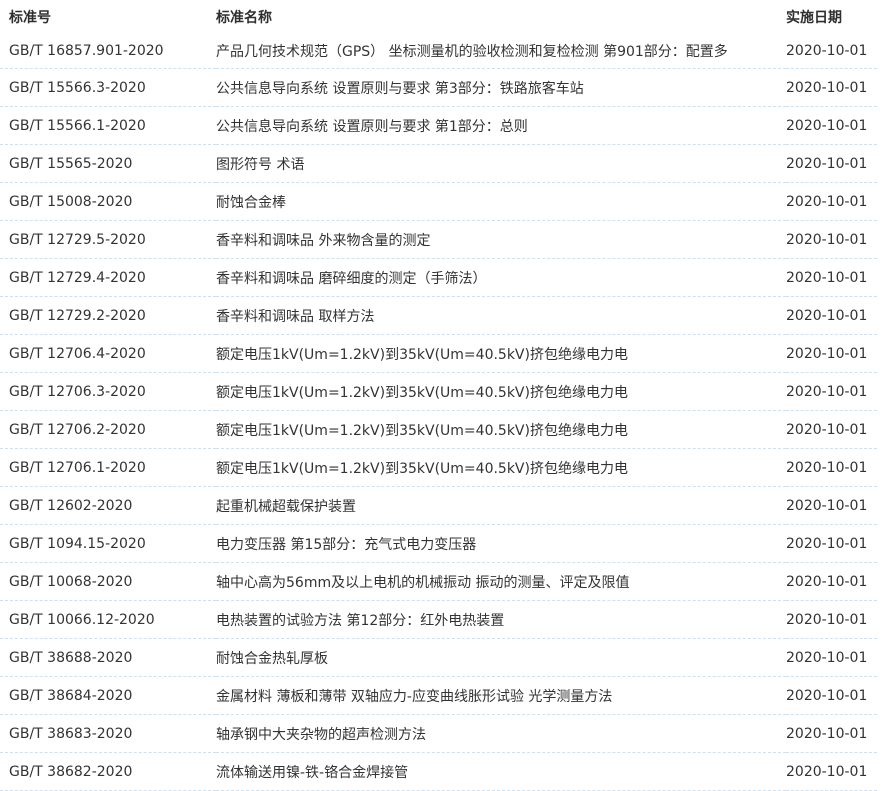  I want to click on standard-code: GB/T 38684-2020, so click(108, 695).